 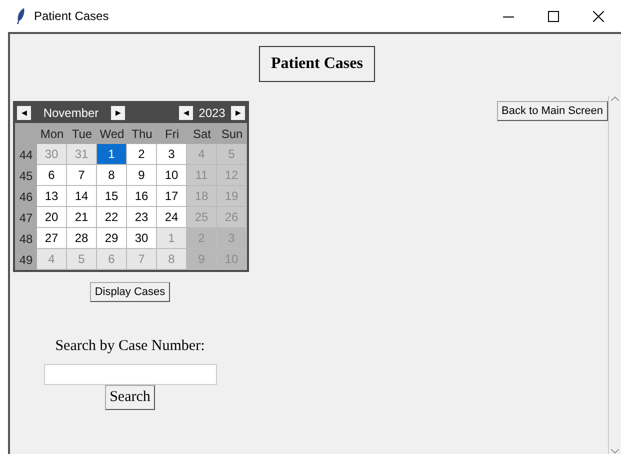 What do you see at coordinates (615, 98) in the screenshot?
I see `scroll-up-icon` at bounding box center [615, 98].